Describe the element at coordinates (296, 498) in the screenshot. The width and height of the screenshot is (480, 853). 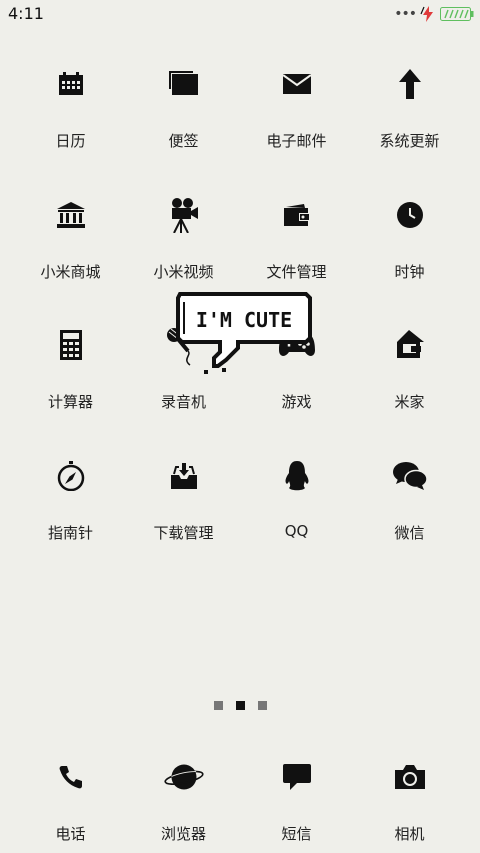
I see `app-qq: QQ` at that location.